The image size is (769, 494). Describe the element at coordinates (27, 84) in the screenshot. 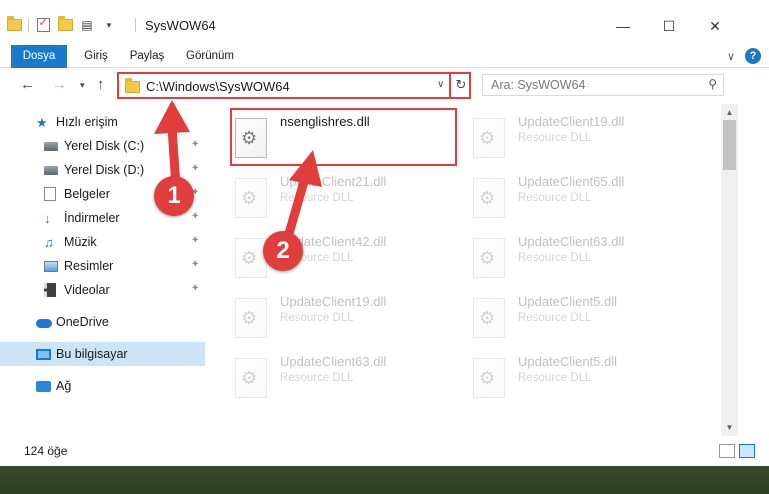

I see `back-button: ←` at that location.